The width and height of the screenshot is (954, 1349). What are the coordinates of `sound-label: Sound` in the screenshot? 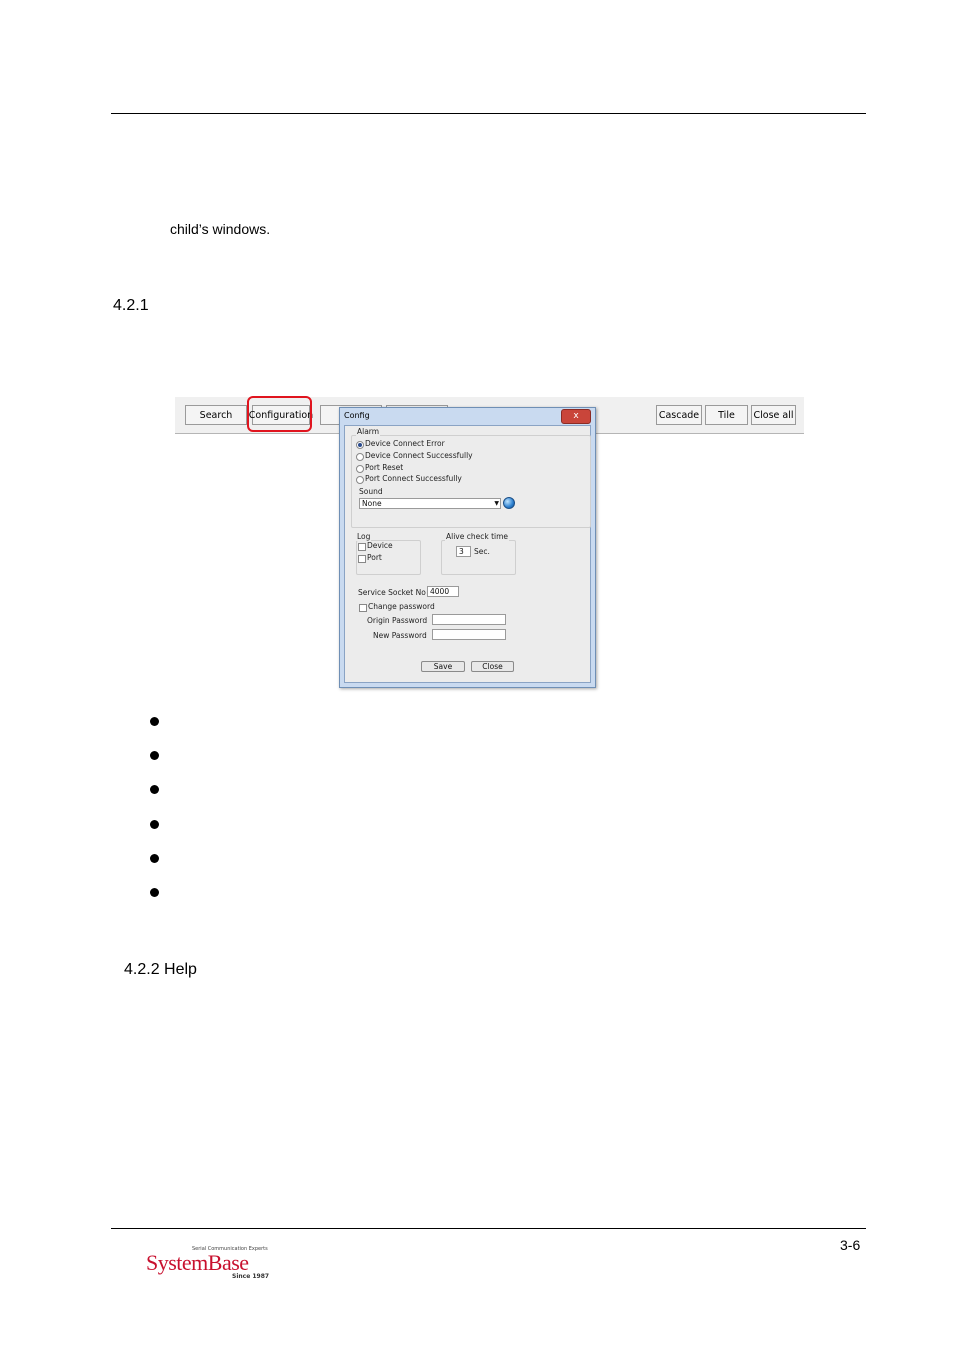 It's located at (371, 491).